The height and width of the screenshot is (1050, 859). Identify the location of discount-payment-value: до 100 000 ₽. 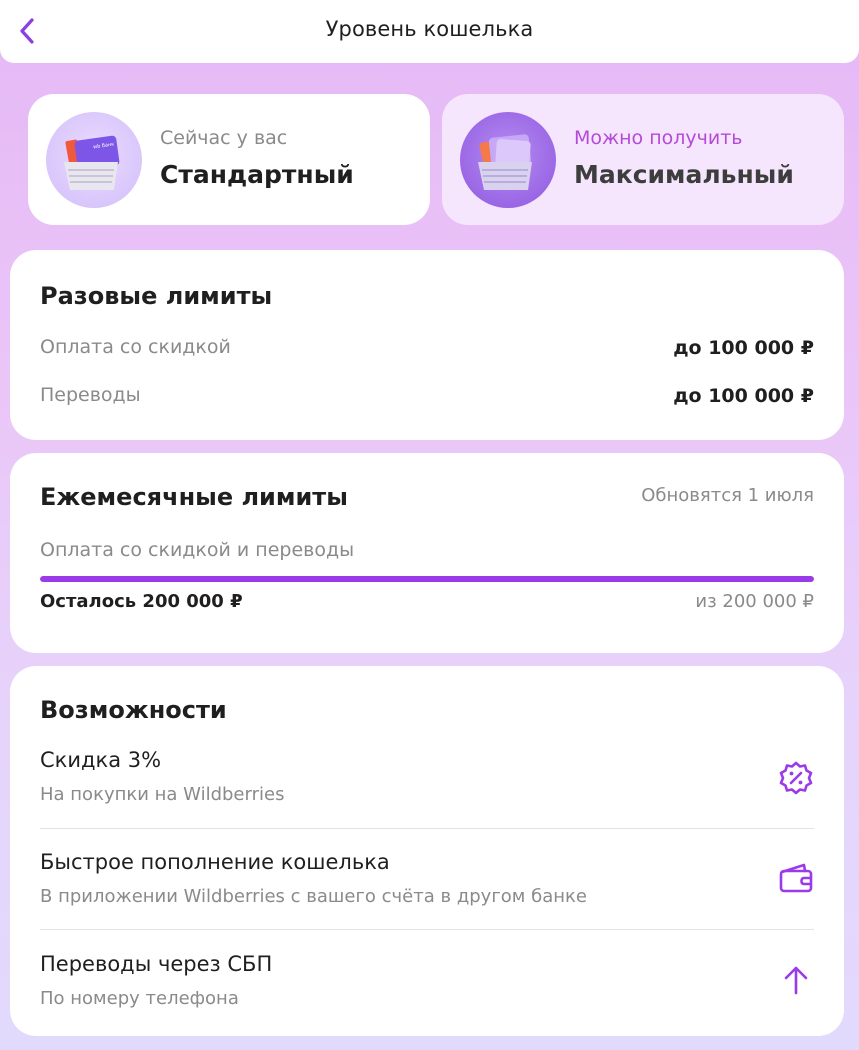
(743, 348).